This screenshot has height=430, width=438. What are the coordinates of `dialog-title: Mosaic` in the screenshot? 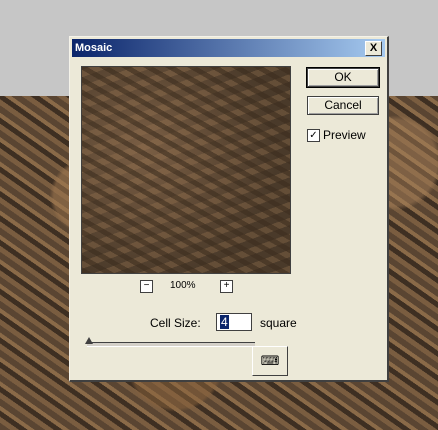 It's located at (94, 48).